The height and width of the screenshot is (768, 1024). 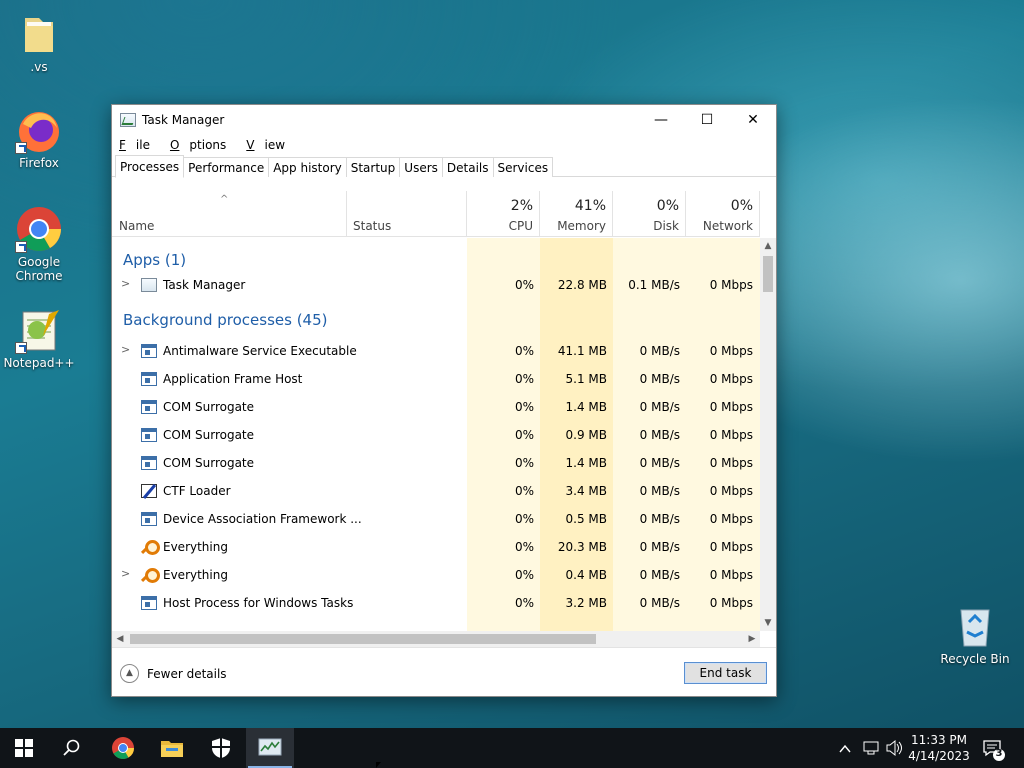 I want to click on desktop-icon-label: Notepad++, so click(x=39, y=363).